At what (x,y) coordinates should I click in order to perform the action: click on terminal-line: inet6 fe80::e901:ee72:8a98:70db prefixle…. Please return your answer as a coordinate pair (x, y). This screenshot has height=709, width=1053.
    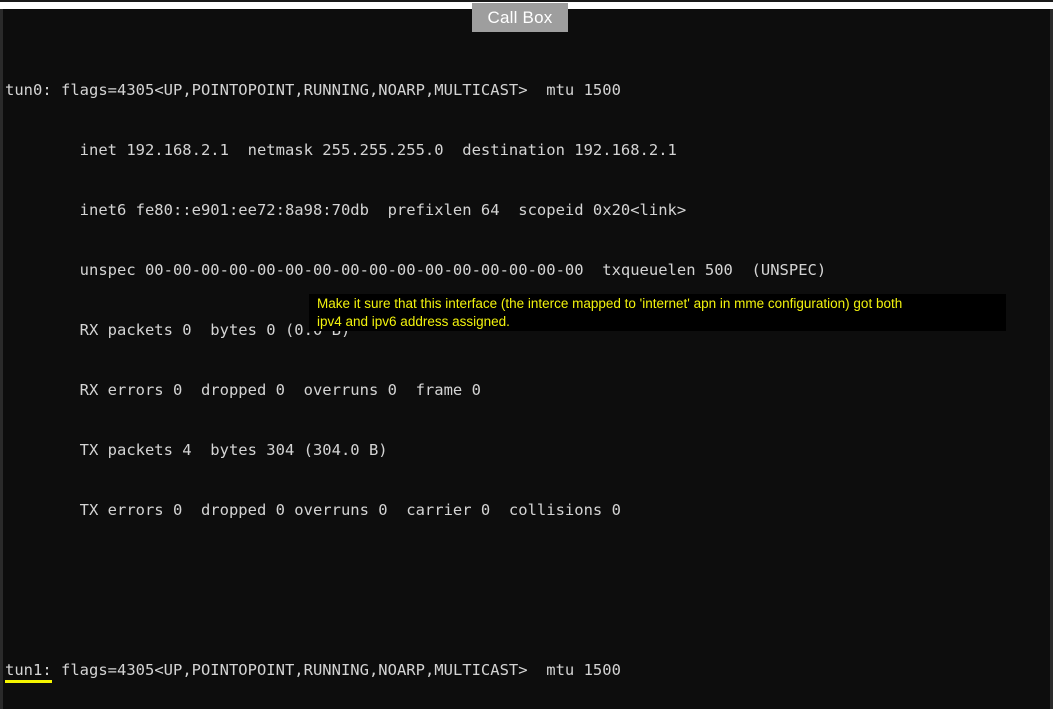
    Looking at the image, I should click on (346, 210).